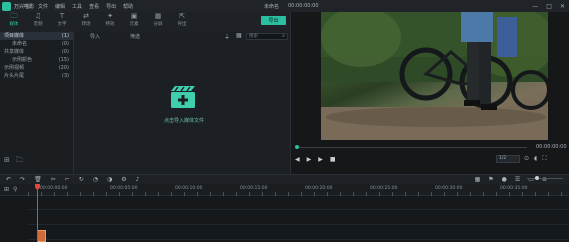 This screenshot has width=569, height=242. I want to click on import-dropdown: 导入, so click(95, 36).